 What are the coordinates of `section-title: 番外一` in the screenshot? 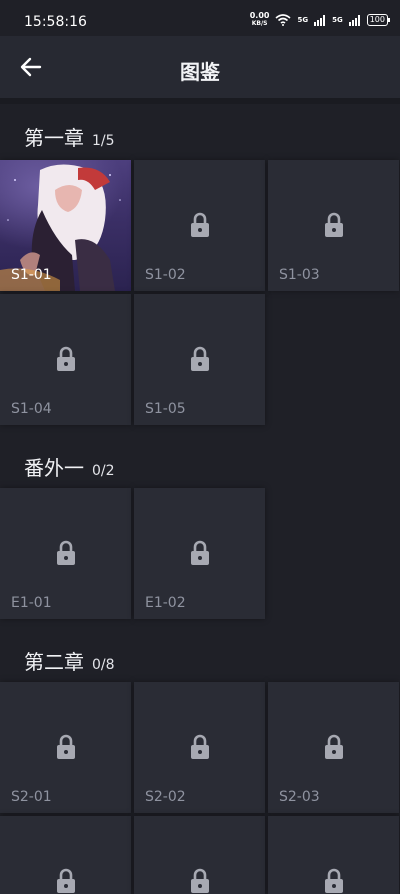 It's located at (54, 468).